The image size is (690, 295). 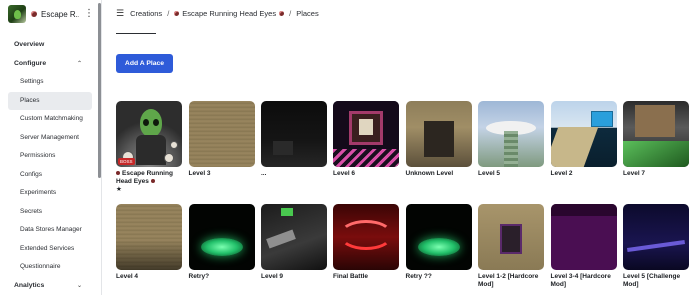 What do you see at coordinates (652, 280) in the screenshot?
I see `place-label: Level 5 [Challenge Mod]` at bounding box center [652, 280].